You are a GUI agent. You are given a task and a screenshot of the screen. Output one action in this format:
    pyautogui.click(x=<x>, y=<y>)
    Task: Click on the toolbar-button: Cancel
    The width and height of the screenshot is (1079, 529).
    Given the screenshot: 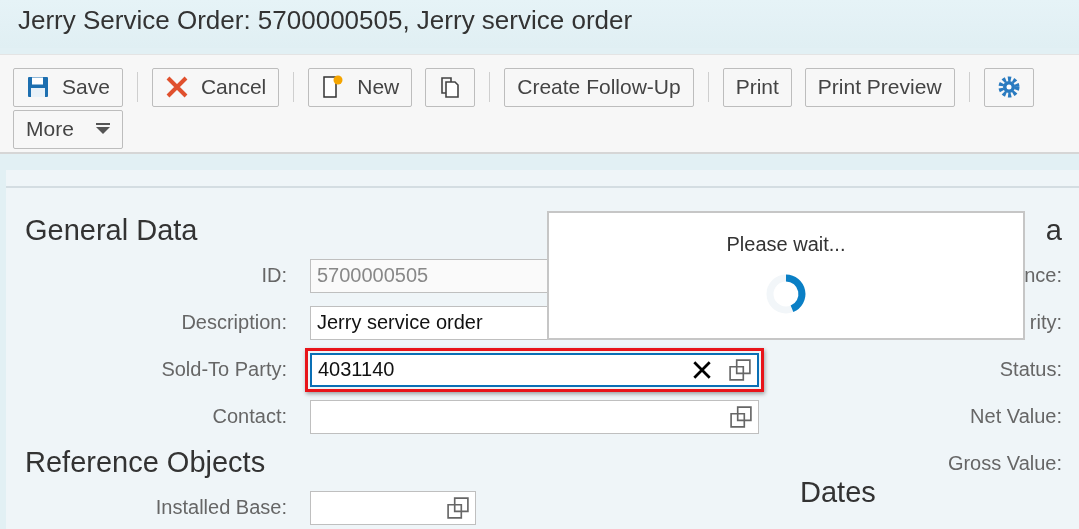 What is the action you would take?
    pyautogui.click(x=215, y=87)
    